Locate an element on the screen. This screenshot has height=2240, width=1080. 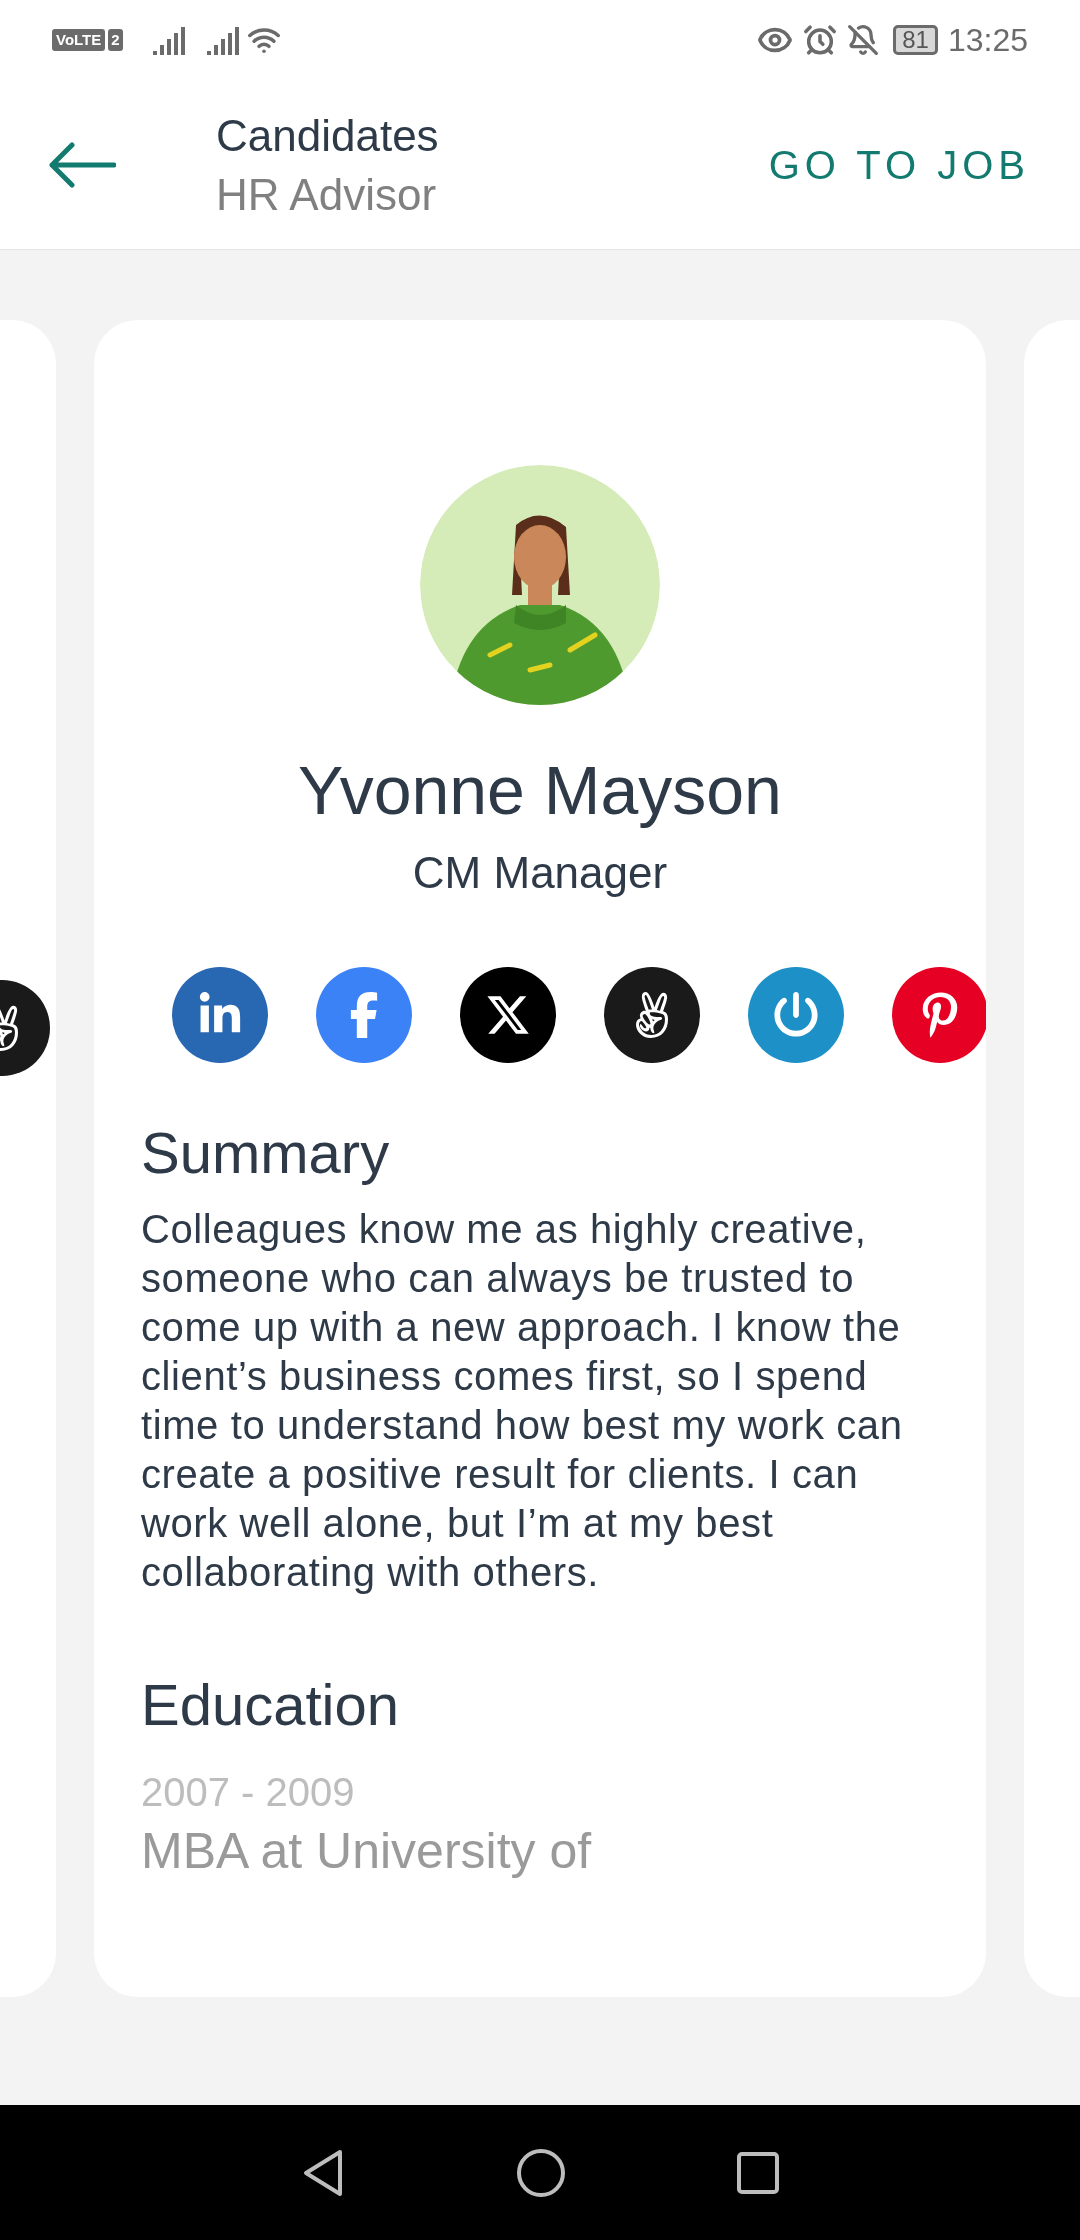
section-heading: Summary is located at coordinates (266, 1153).